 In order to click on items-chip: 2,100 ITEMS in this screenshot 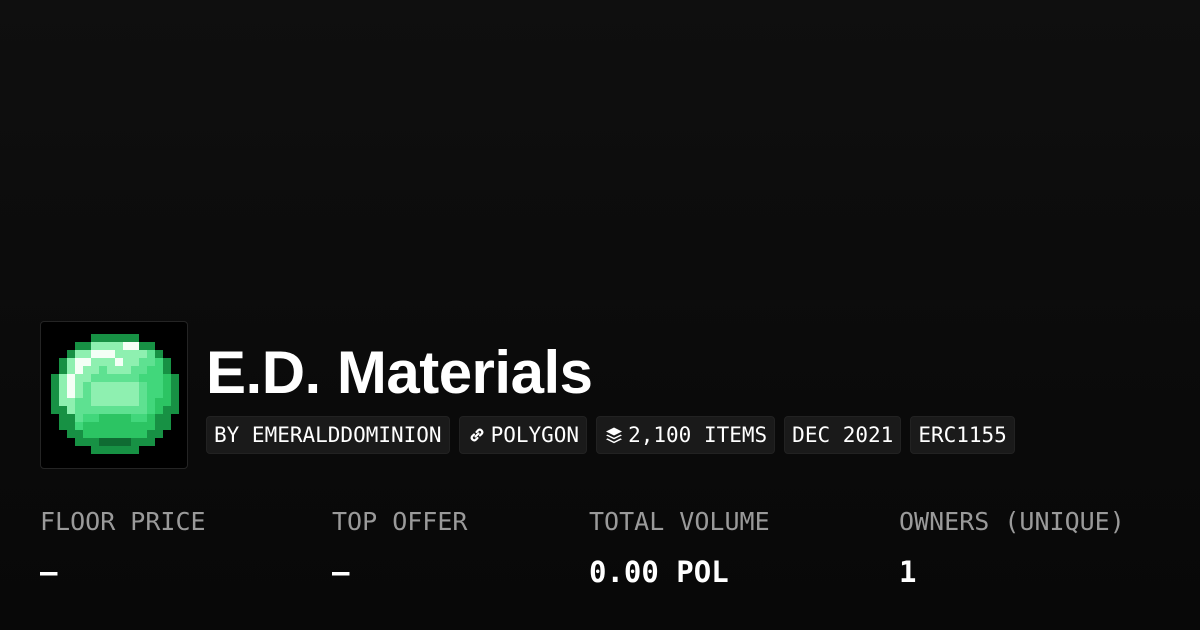, I will do `click(686, 435)`.